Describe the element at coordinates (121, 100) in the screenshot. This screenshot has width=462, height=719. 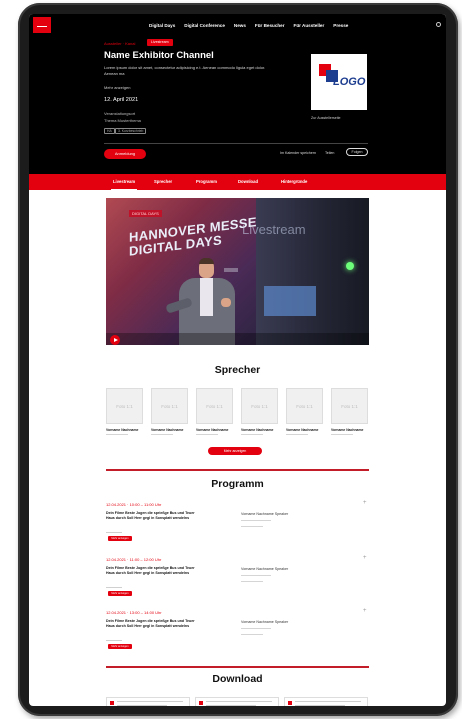
I see `event-date: 12. April 2021` at that location.